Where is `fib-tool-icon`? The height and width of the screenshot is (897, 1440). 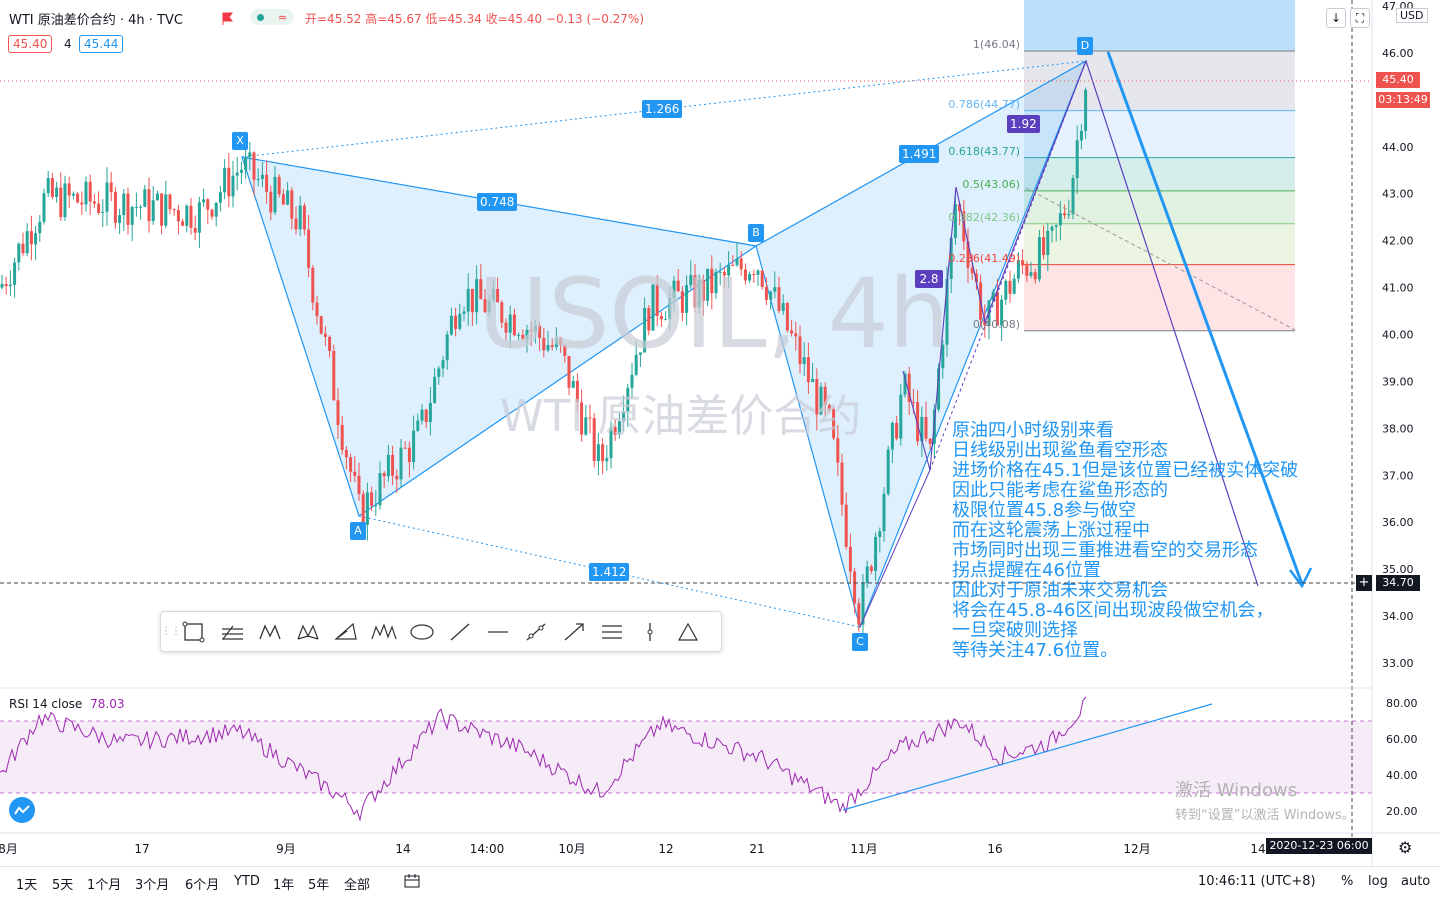 fib-tool-icon is located at coordinates (232, 632).